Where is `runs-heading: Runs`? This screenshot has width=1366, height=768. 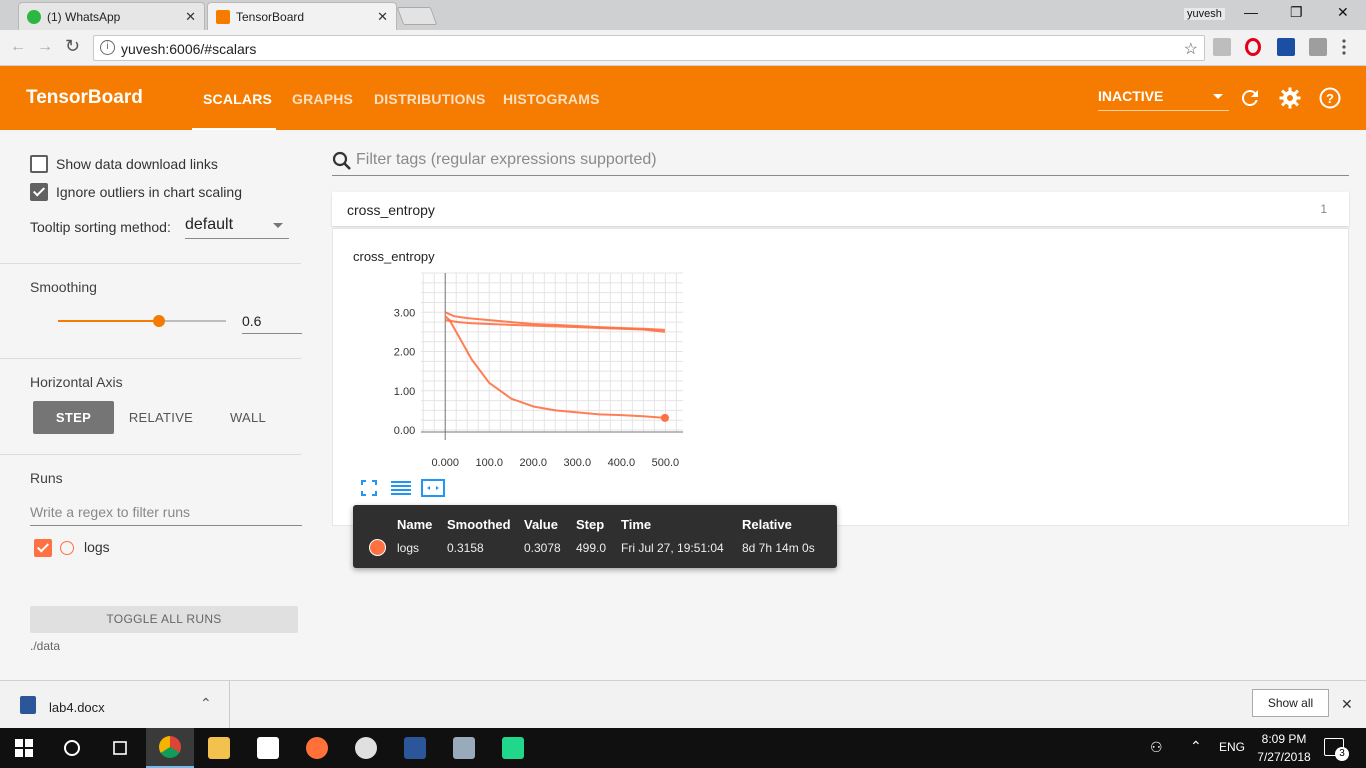 runs-heading: Runs is located at coordinates (46, 478).